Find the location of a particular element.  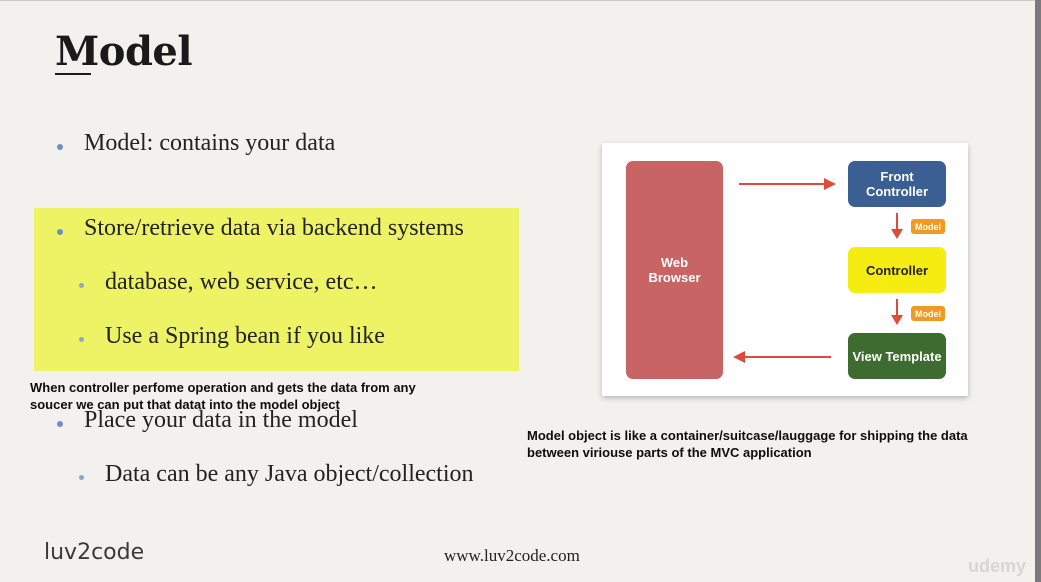

arrow-to-front-controller is located at coordinates (784, 184).